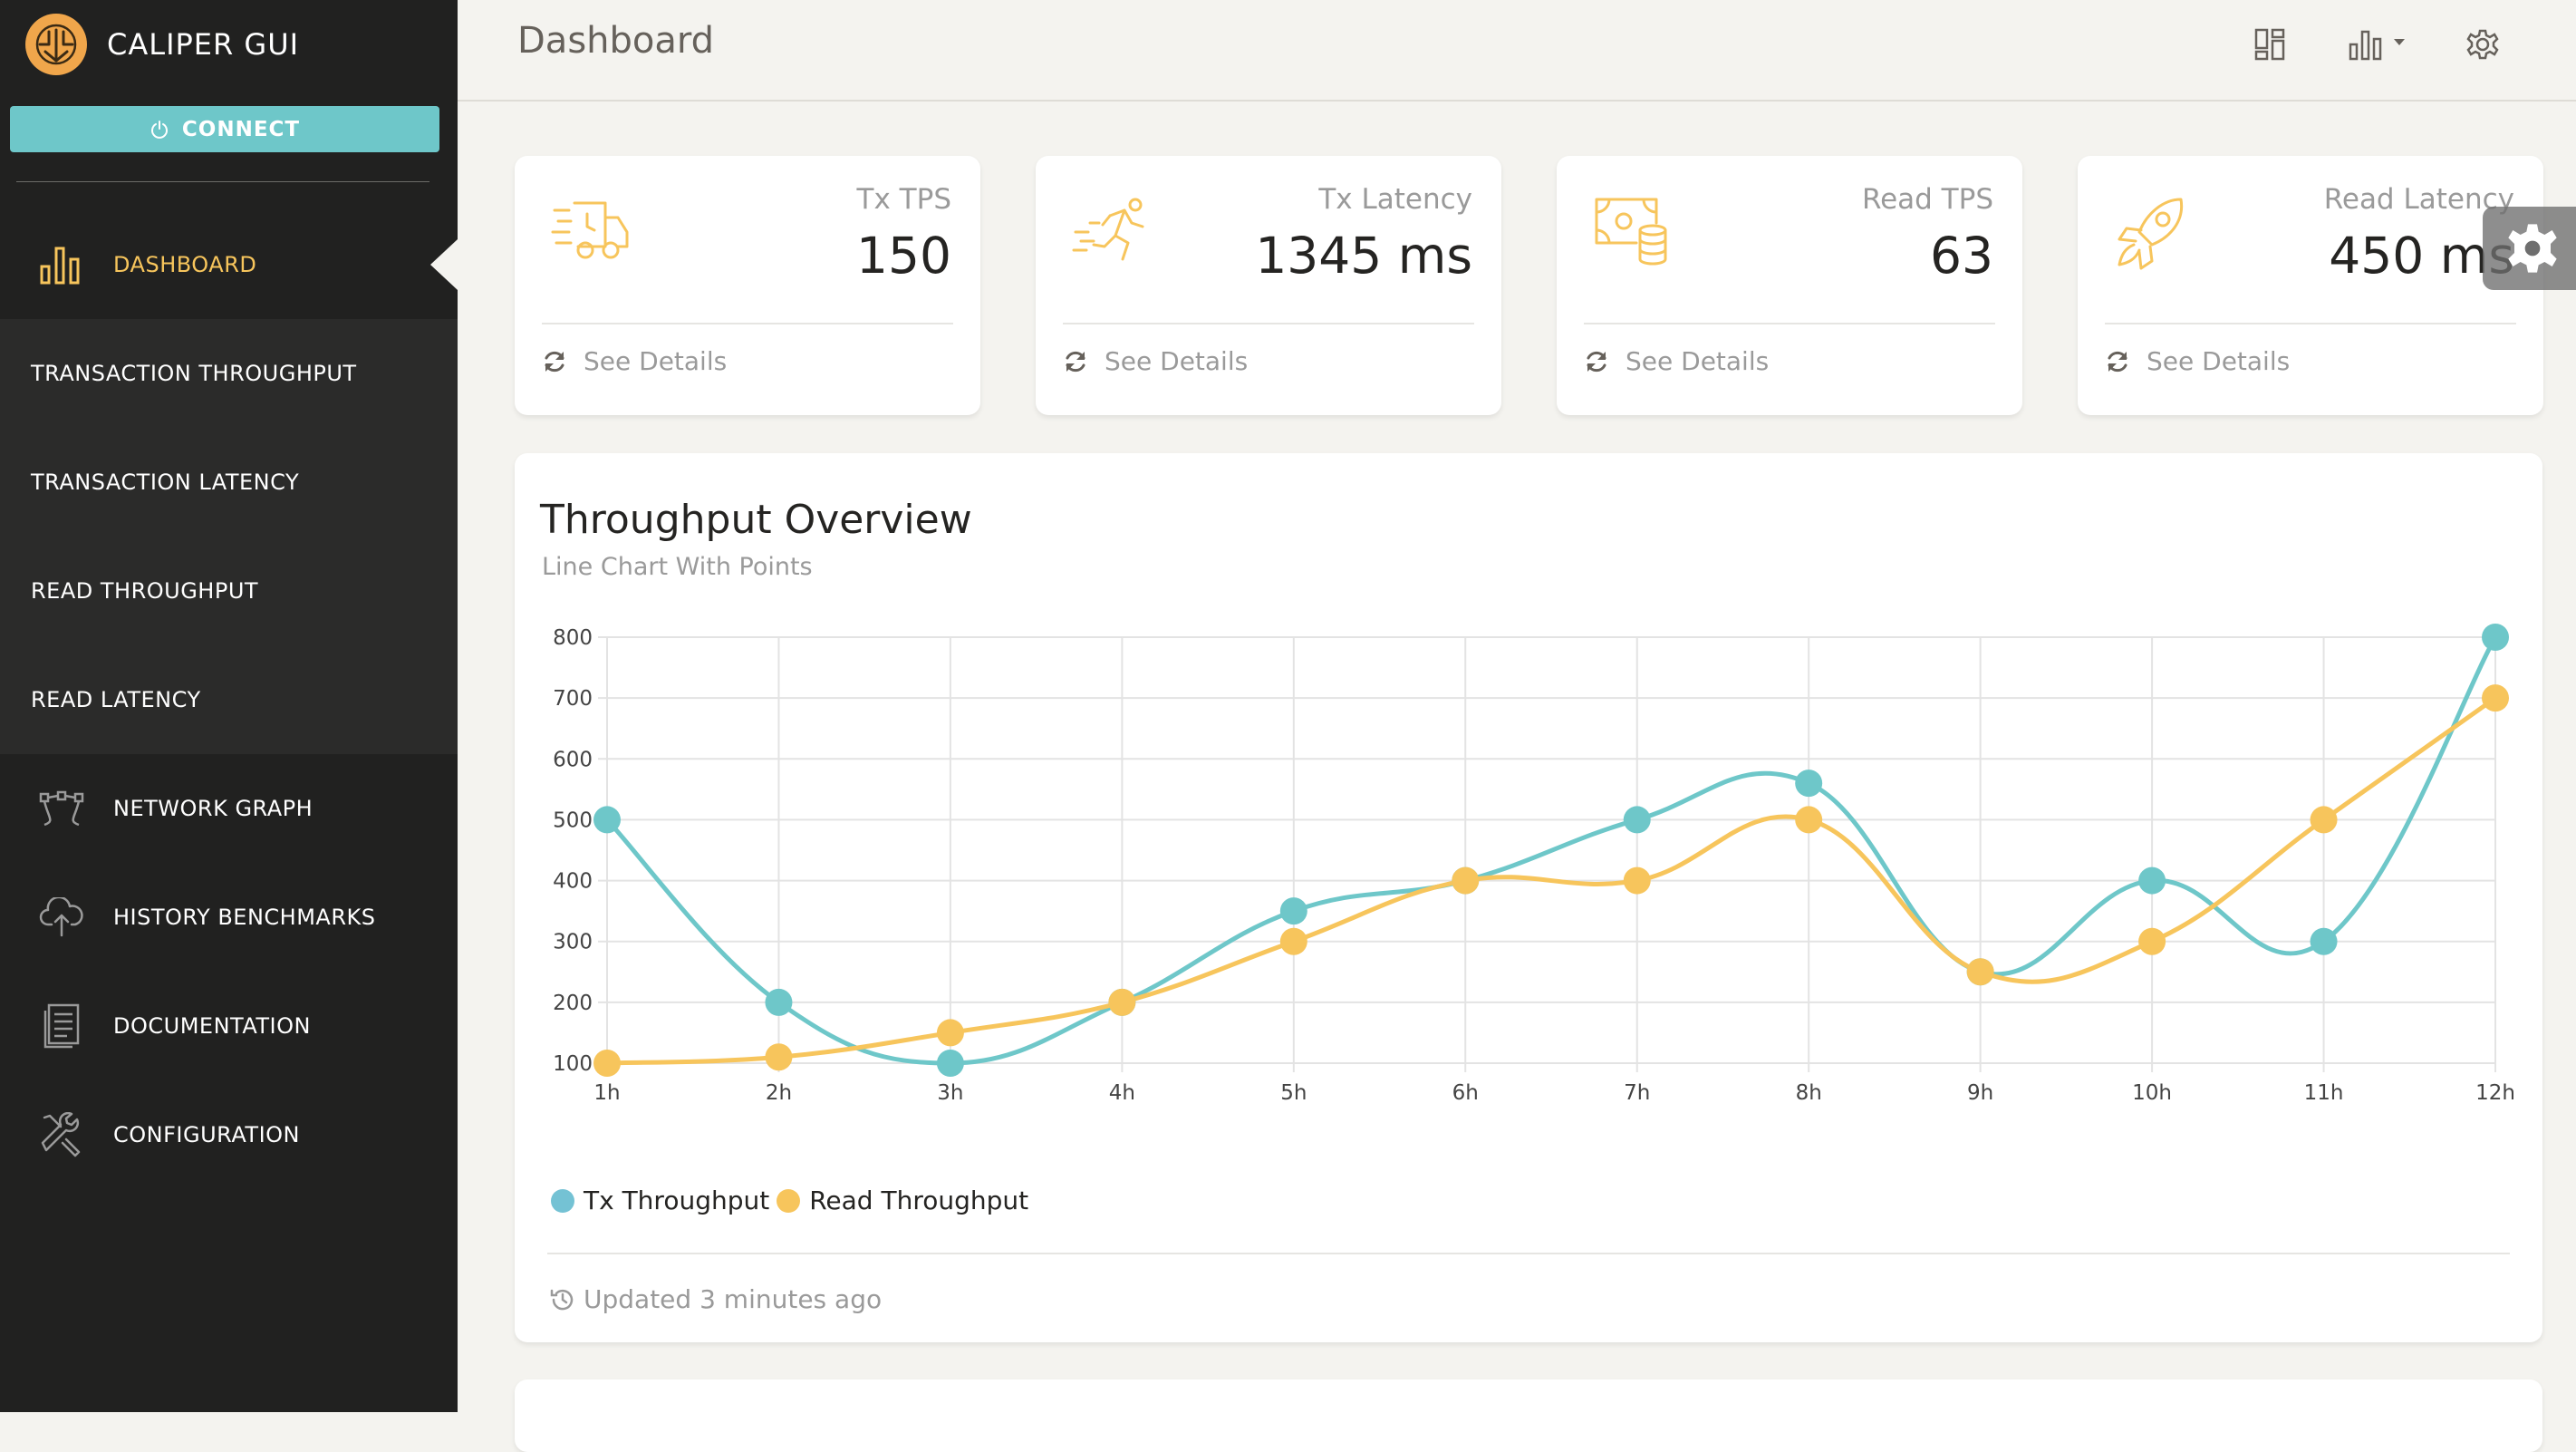 The width and height of the screenshot is (2576, 1452). What do you see at coordinates (1465, 1093) in the screenshot?
I see `x-tick-label: 6h` at bounding box center [1465, 1093].